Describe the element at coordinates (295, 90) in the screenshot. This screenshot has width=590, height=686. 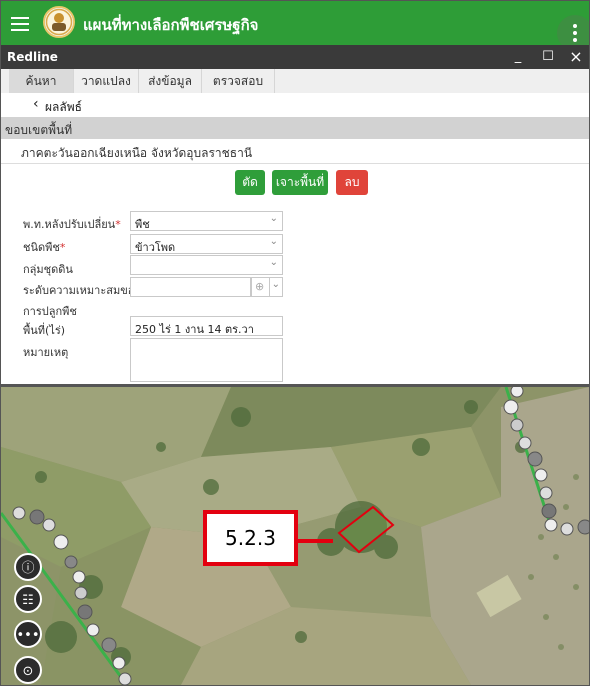
I see `tab-bar: ค้นหา วาดแปลง ส่งข้อมูล ตรวจสอบพื้นที่` at that location.